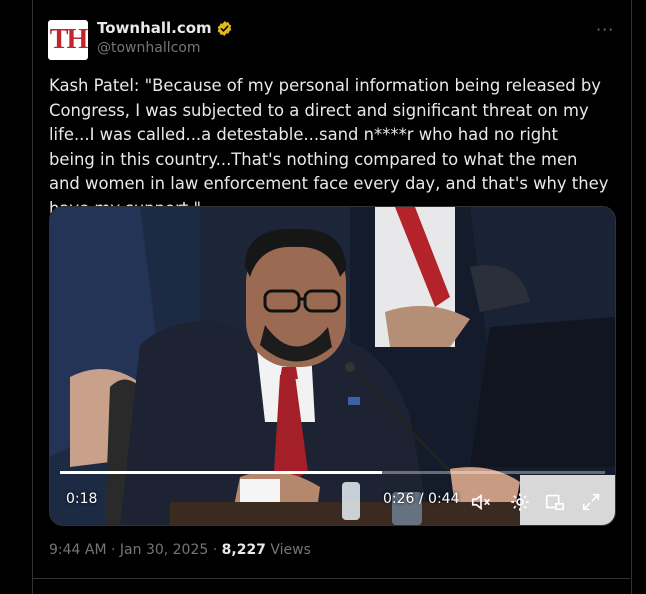  I want to click on verified-badge-icon, so click(224, 28).